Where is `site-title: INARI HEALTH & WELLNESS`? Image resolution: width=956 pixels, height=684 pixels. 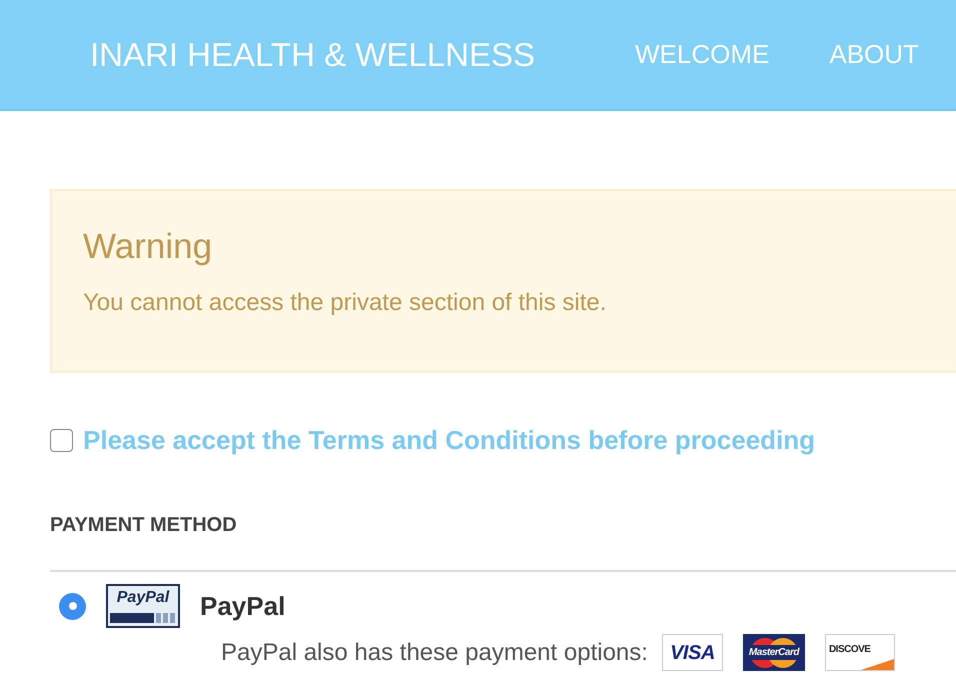 site-title: INARI HEALTH & WELLNESS is located at coordinates (313, 55).